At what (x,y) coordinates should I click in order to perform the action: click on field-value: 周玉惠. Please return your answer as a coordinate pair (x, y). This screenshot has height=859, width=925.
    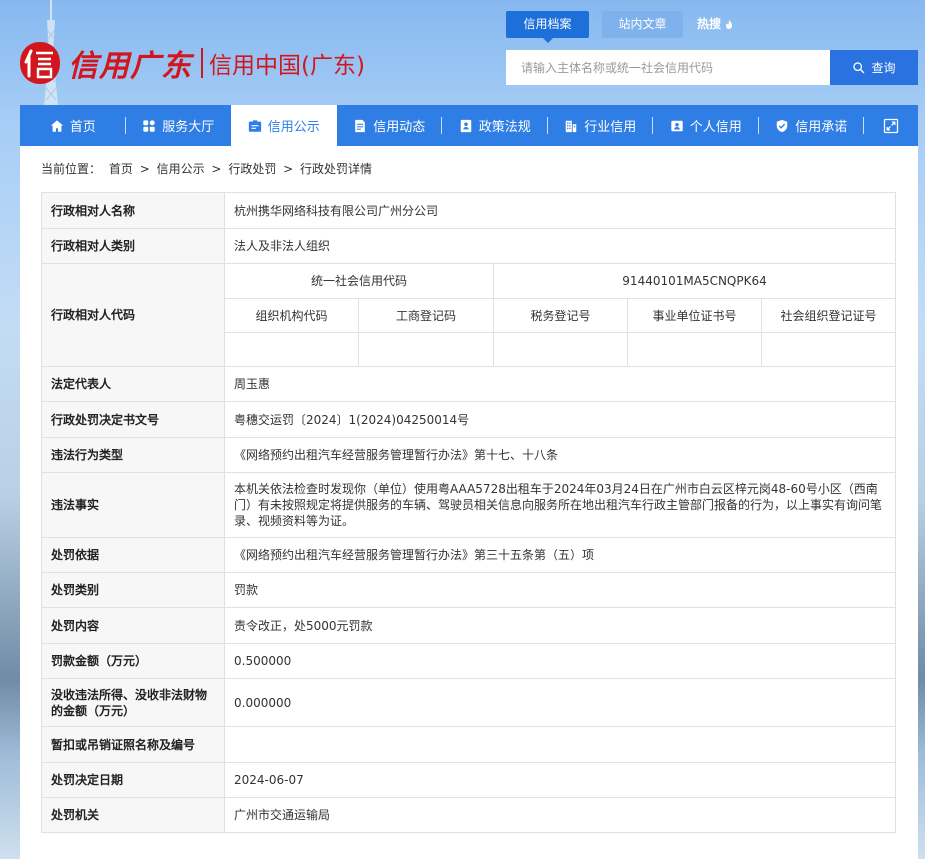
    Looking at the image, I should click on (560, 384).